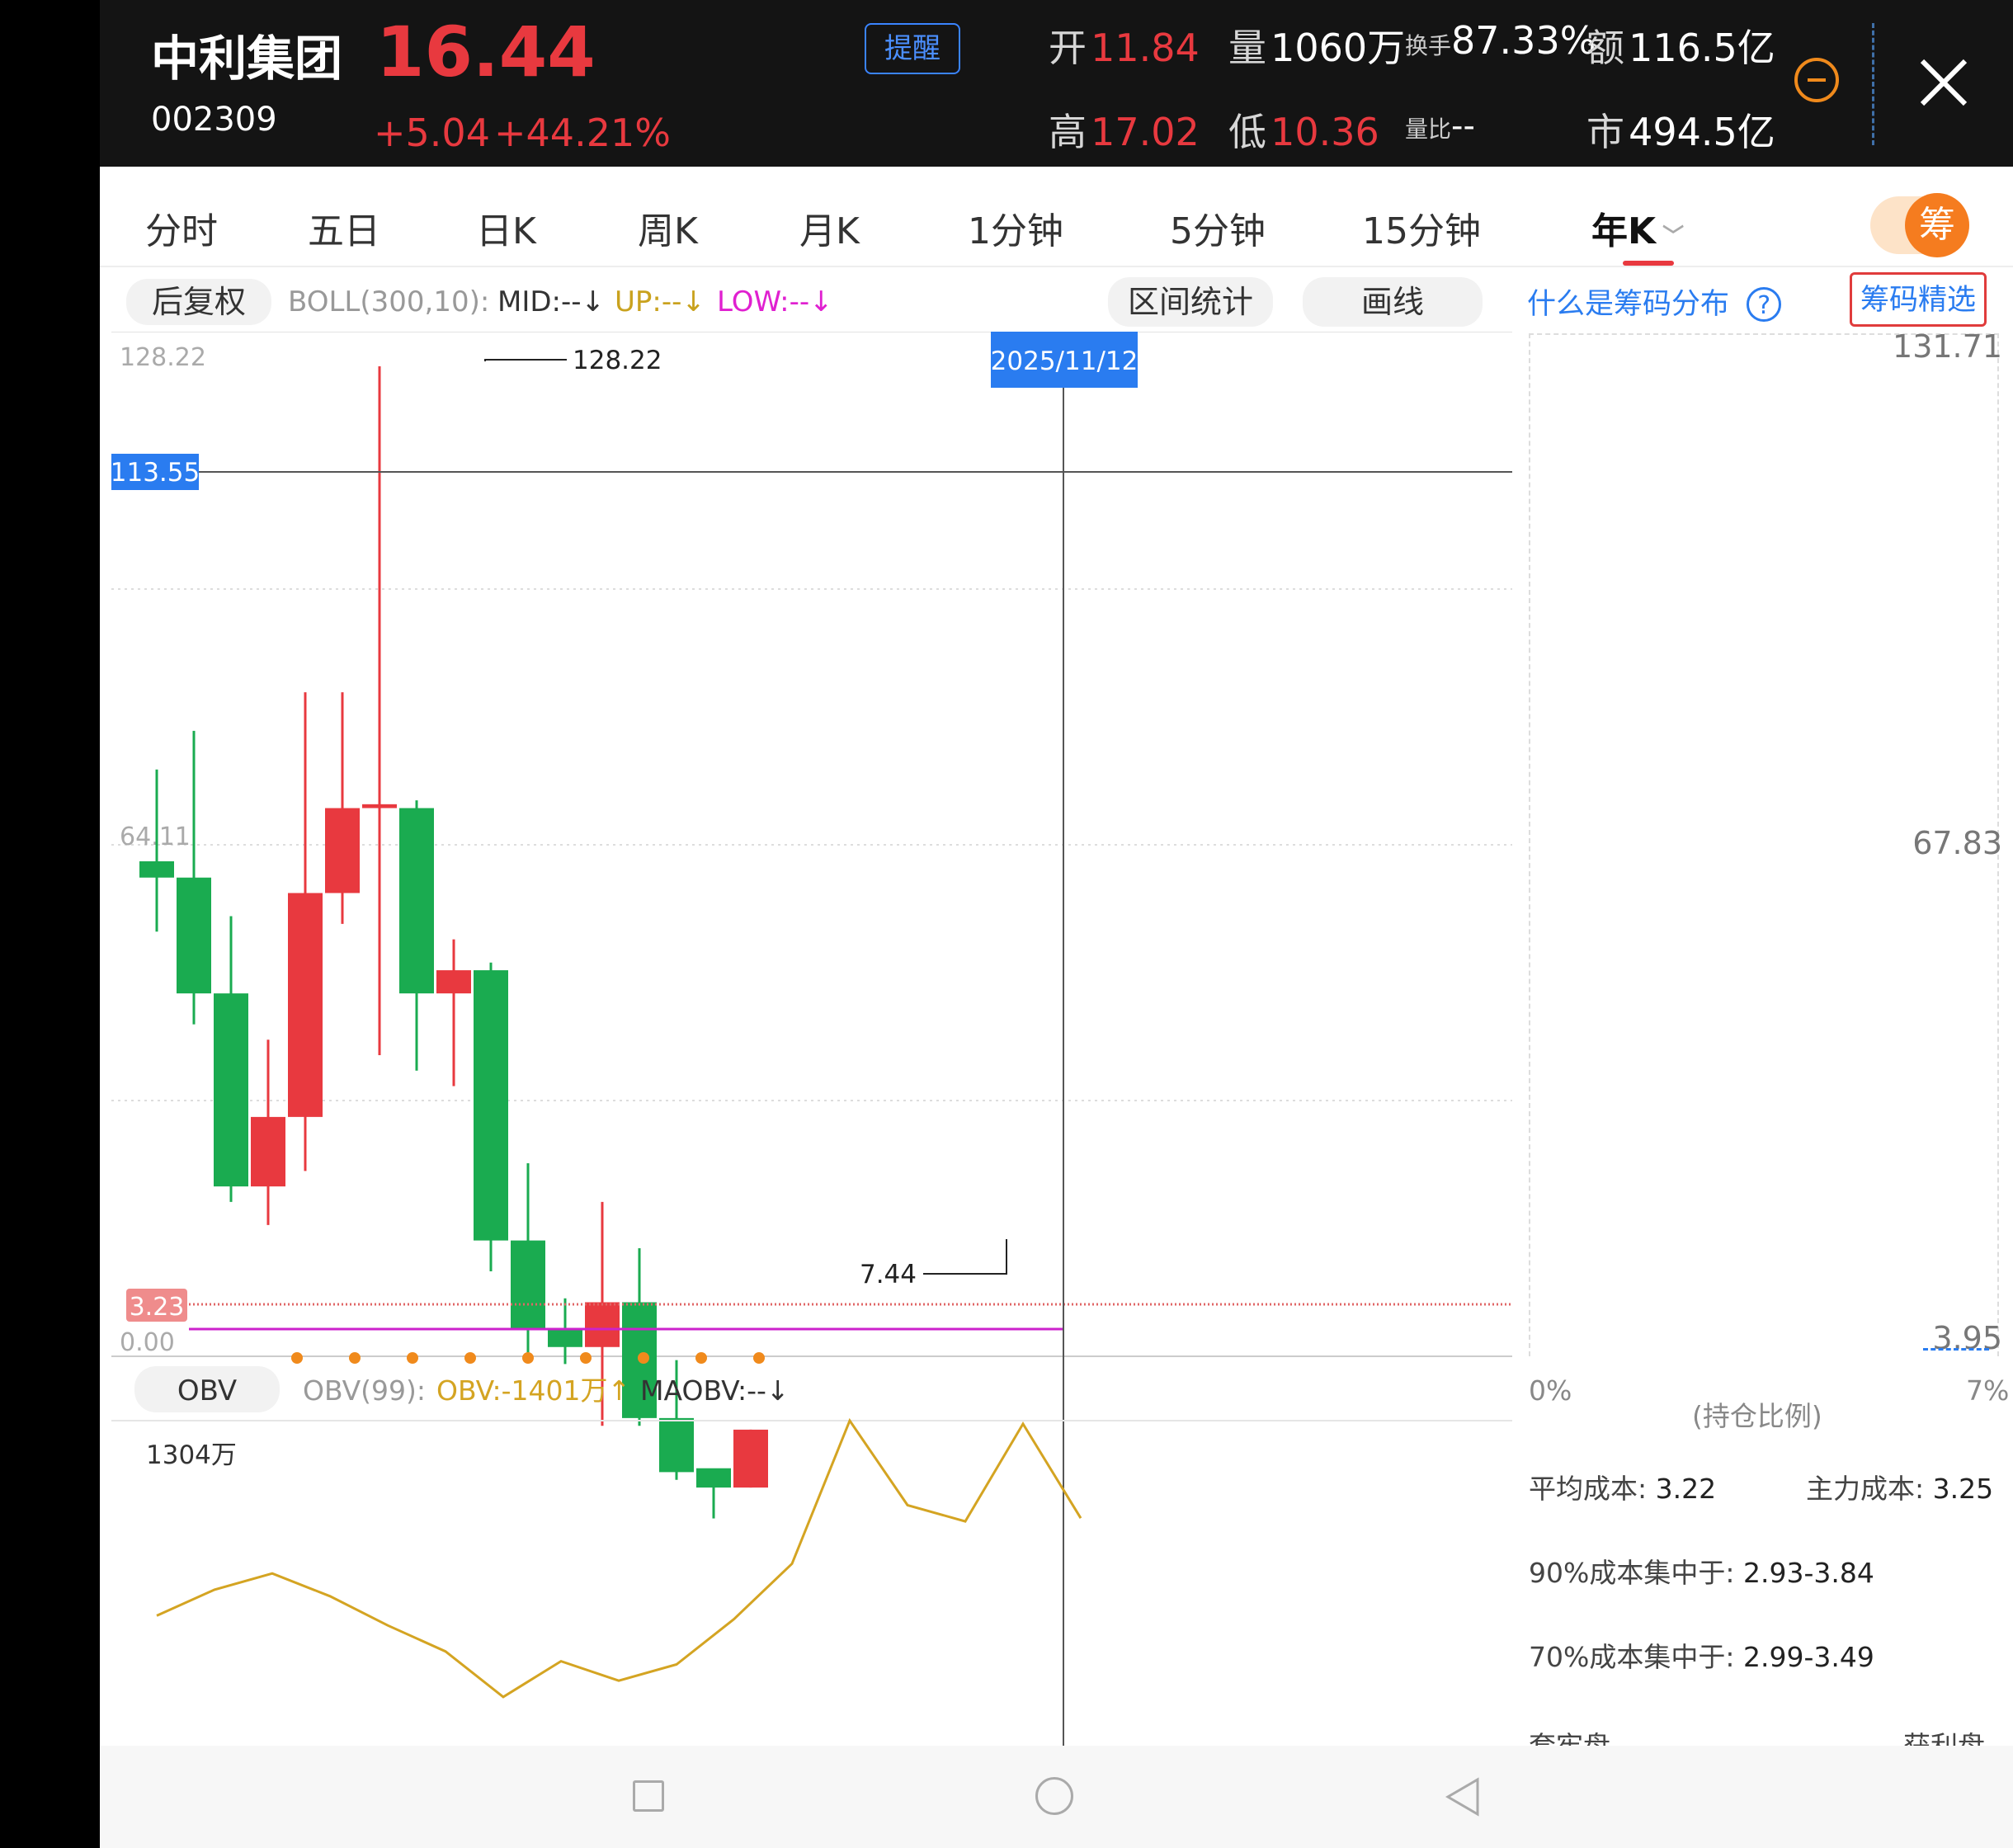 This screenshot has height=1848, width=2013. I want to click on help-icon: ?, so click(1764, 304).